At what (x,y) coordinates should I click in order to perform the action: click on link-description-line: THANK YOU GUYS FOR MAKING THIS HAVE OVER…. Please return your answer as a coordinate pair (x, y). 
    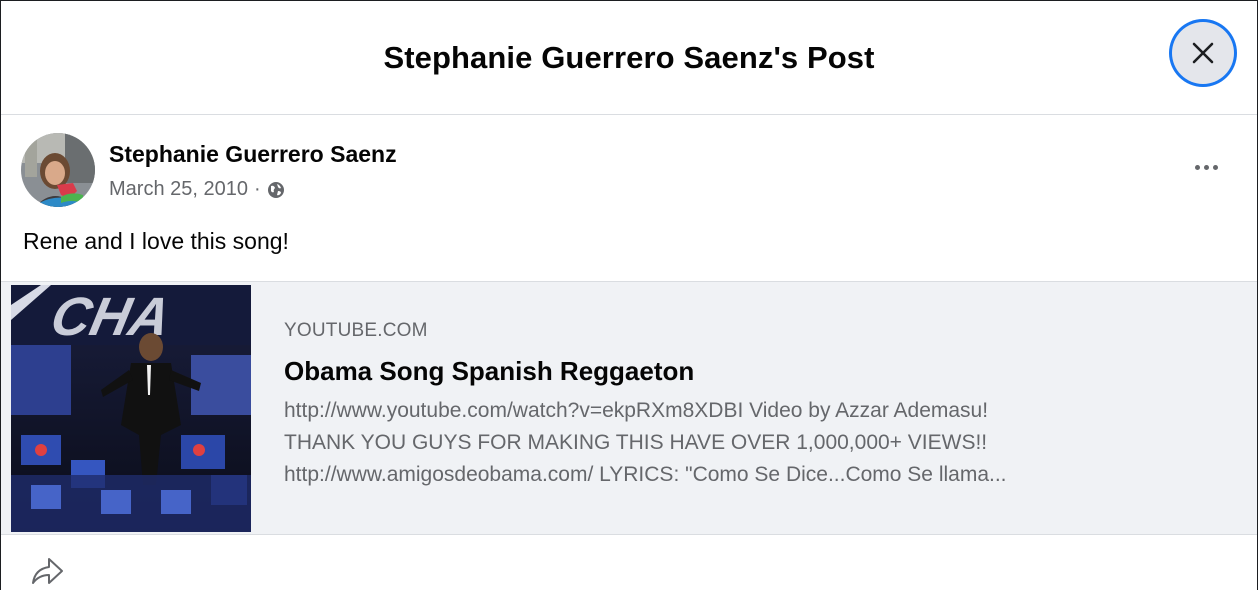
    Looking at the image, I should click on (636, 442).